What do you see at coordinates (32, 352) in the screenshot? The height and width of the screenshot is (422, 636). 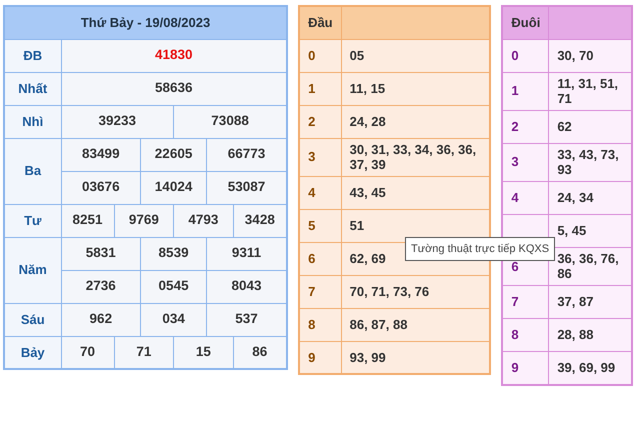 I see `prize-label: Bảy` at bounding box center [32, 352].